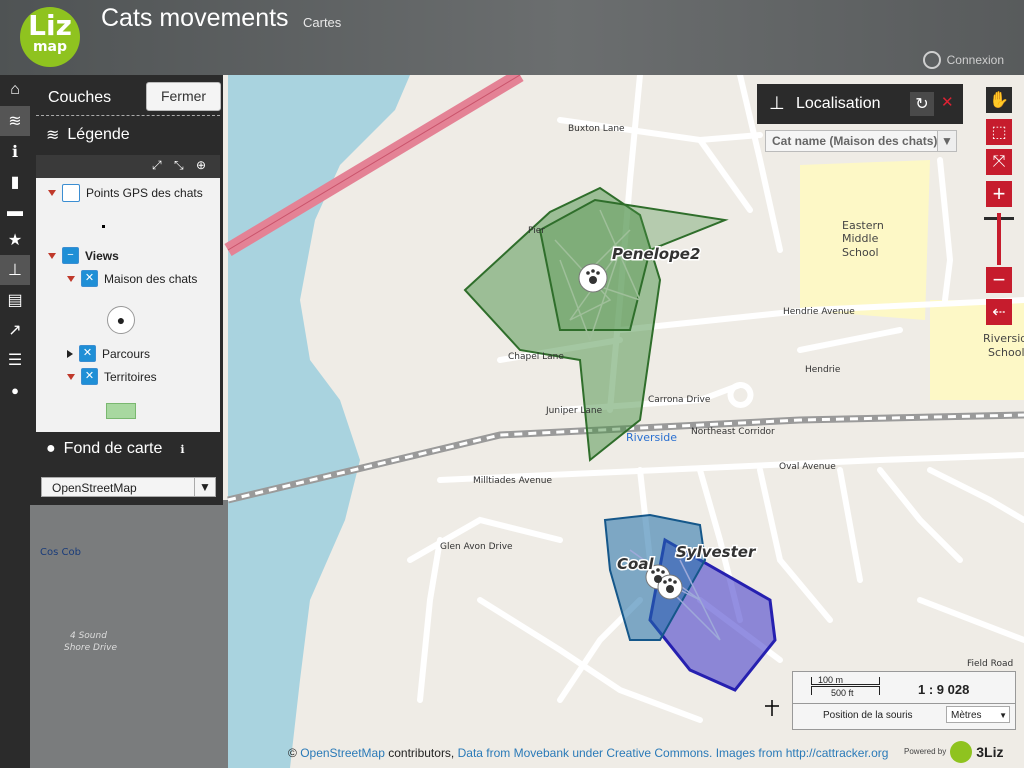  Describe the element at coordinates (88, 135) in the screenshot. I see `legend-header: ≋ Légende` at that location.